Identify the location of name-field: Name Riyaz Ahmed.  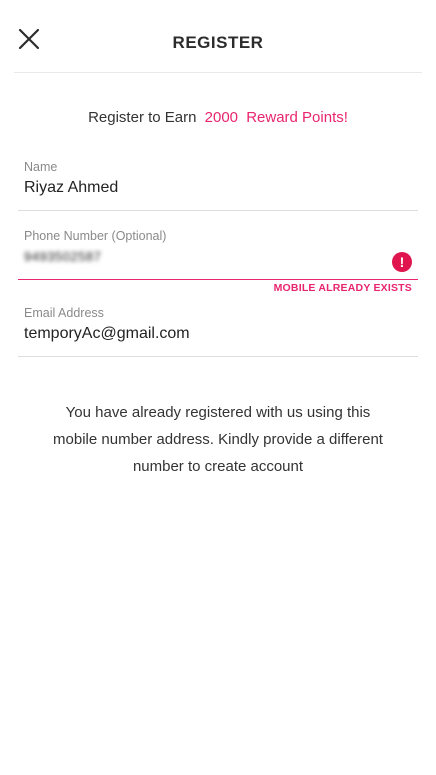
(218, 185).